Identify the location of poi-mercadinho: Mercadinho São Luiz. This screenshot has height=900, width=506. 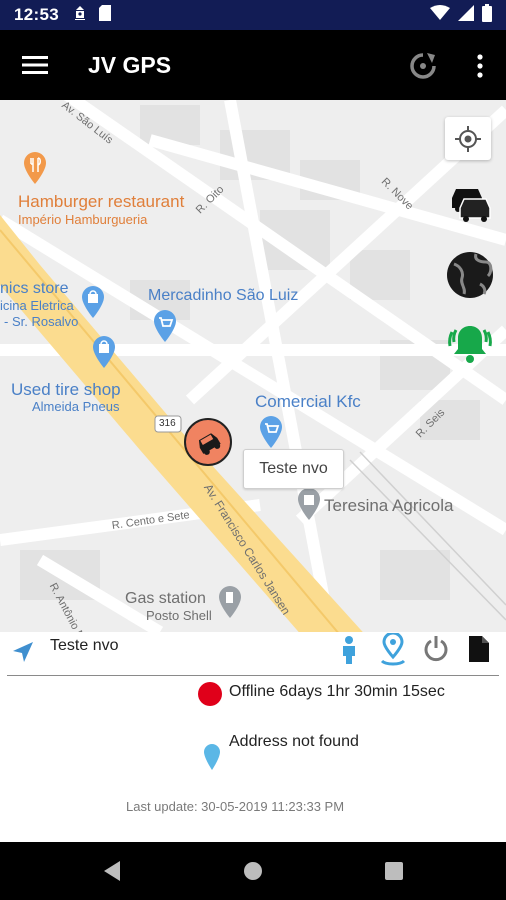
(223, 296).